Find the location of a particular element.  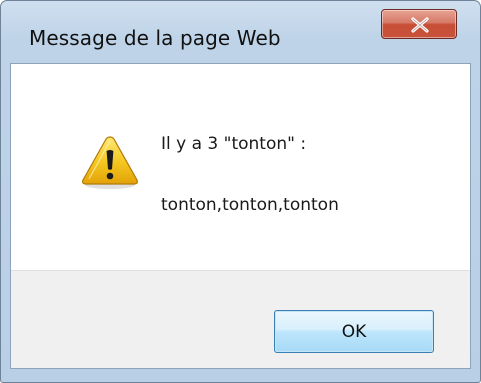

close-icon is located at coordinates (420, 25).